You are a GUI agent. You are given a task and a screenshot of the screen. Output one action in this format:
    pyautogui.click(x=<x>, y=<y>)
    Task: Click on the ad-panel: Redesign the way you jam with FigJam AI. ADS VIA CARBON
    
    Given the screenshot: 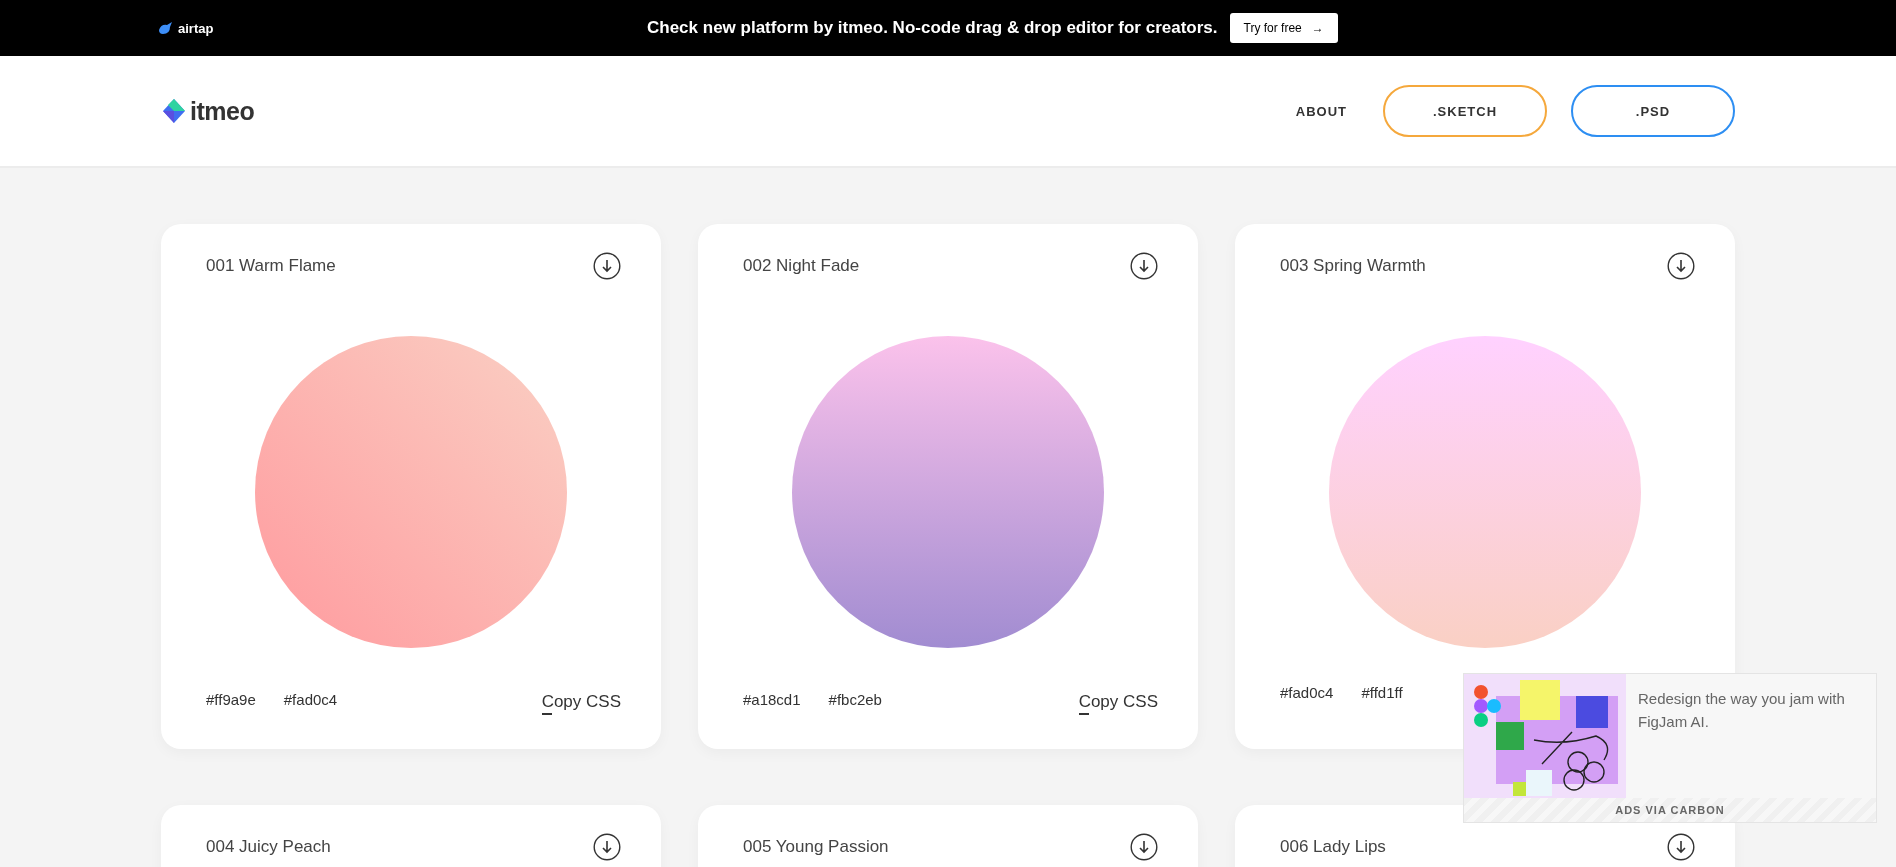 What is the action you would take?
    pyautogui.click(x=1670, y=748)
    